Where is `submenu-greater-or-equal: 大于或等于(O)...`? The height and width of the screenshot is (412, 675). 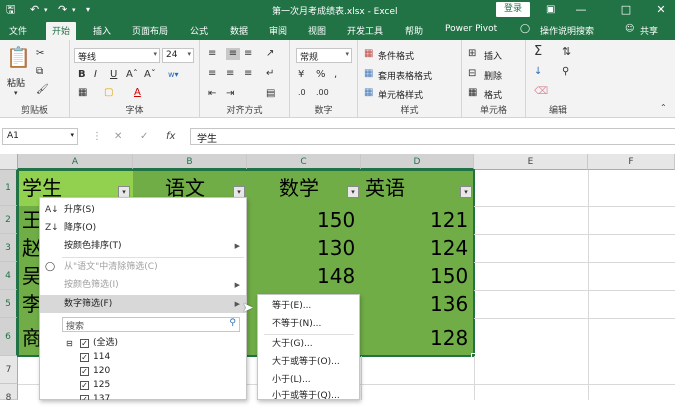 submenu-greater-or-equal: 大于或等于(O)... is located at coordinates (308, 362).